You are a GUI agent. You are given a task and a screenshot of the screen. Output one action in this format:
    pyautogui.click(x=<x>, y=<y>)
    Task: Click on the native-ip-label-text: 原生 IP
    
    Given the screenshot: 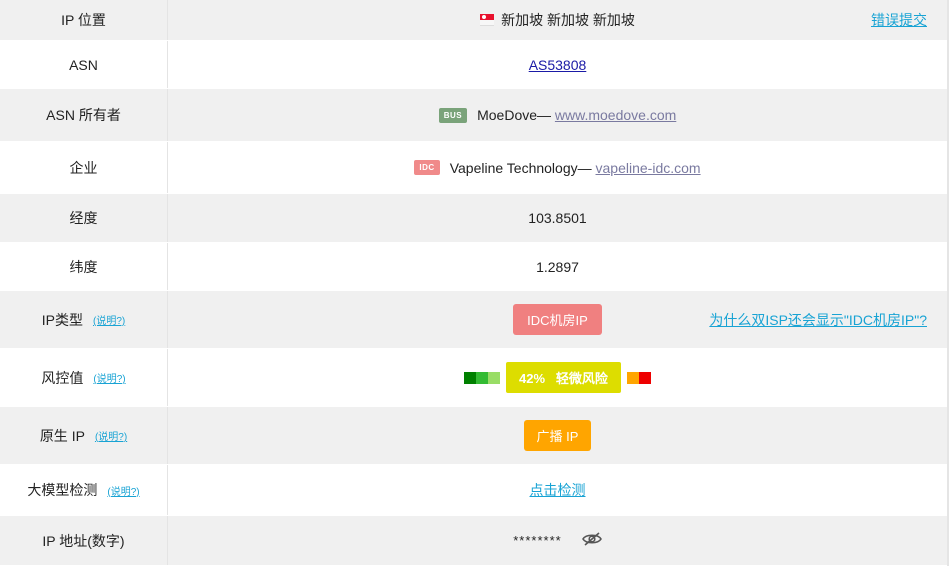 What is the action you would take?
    pyautogui.click(x=62, y=435)
    